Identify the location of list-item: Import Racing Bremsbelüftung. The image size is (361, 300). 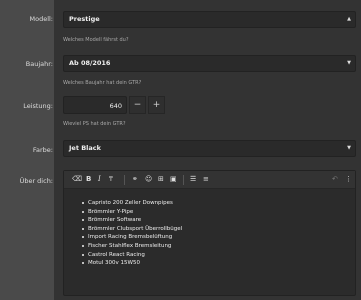
(132, 237).